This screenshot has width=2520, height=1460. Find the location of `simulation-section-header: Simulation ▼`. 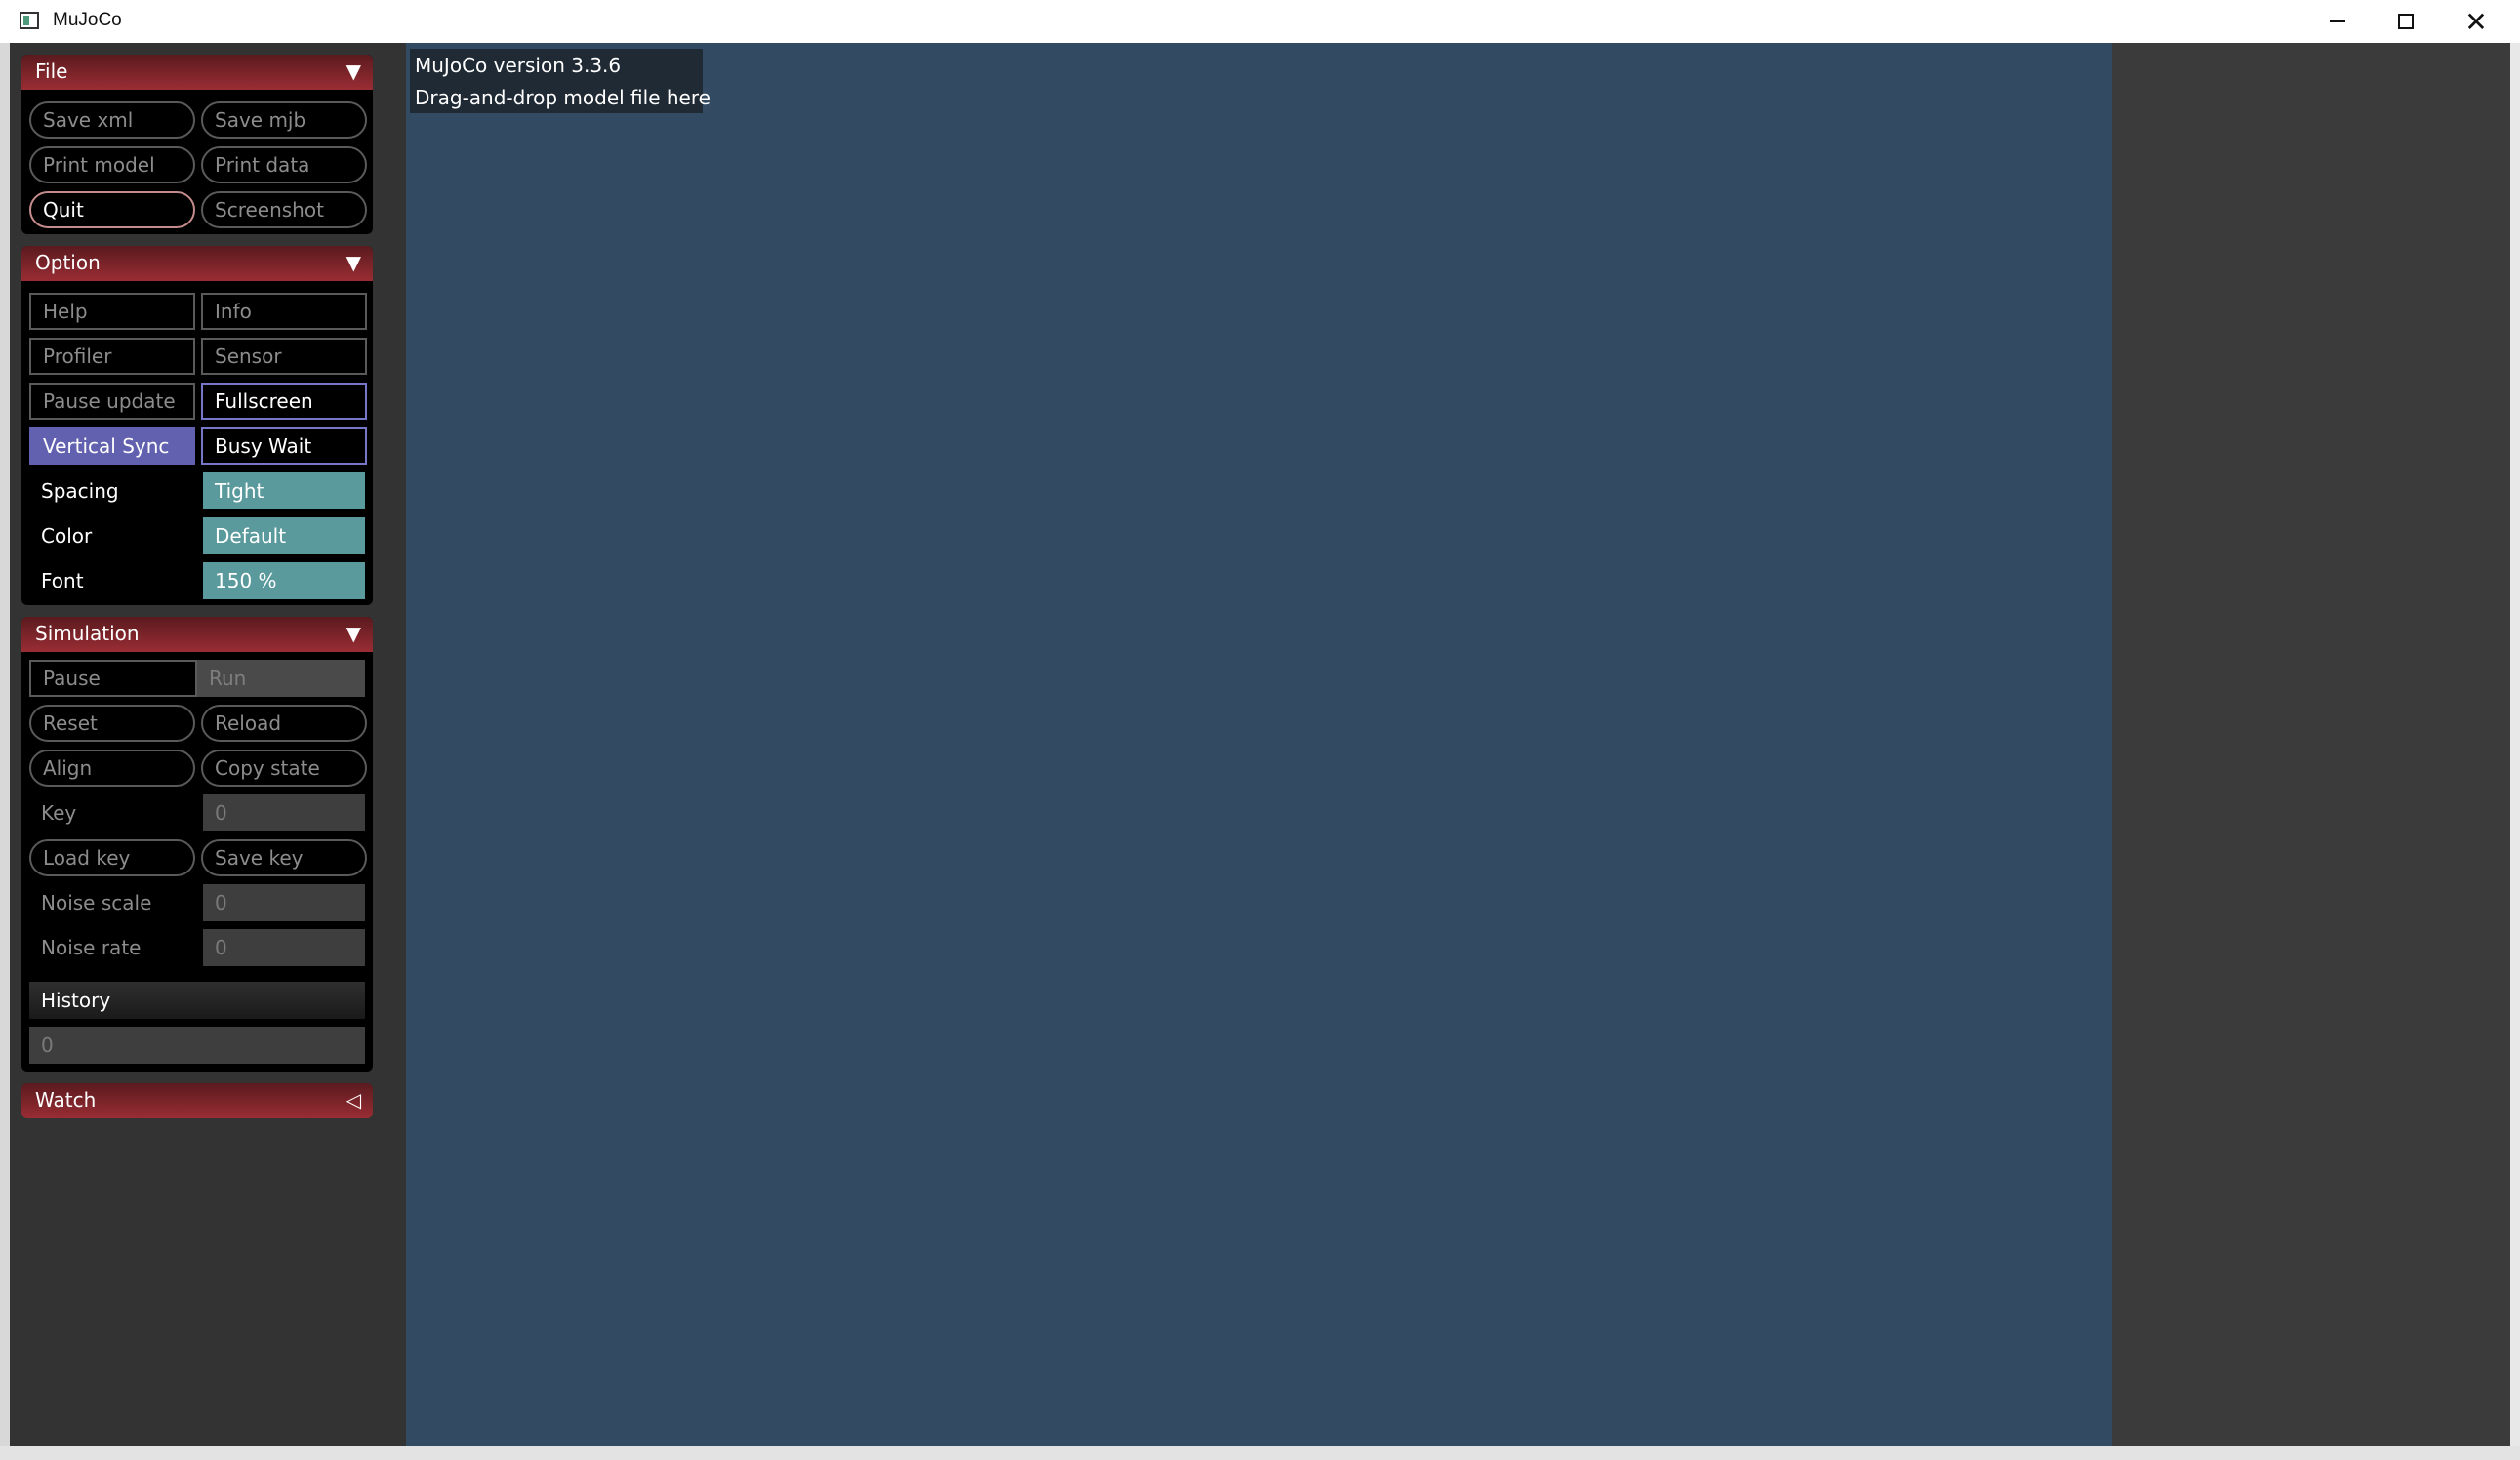

simulation-section-header: Simulation ▼ is located at coordinates (197, 634).